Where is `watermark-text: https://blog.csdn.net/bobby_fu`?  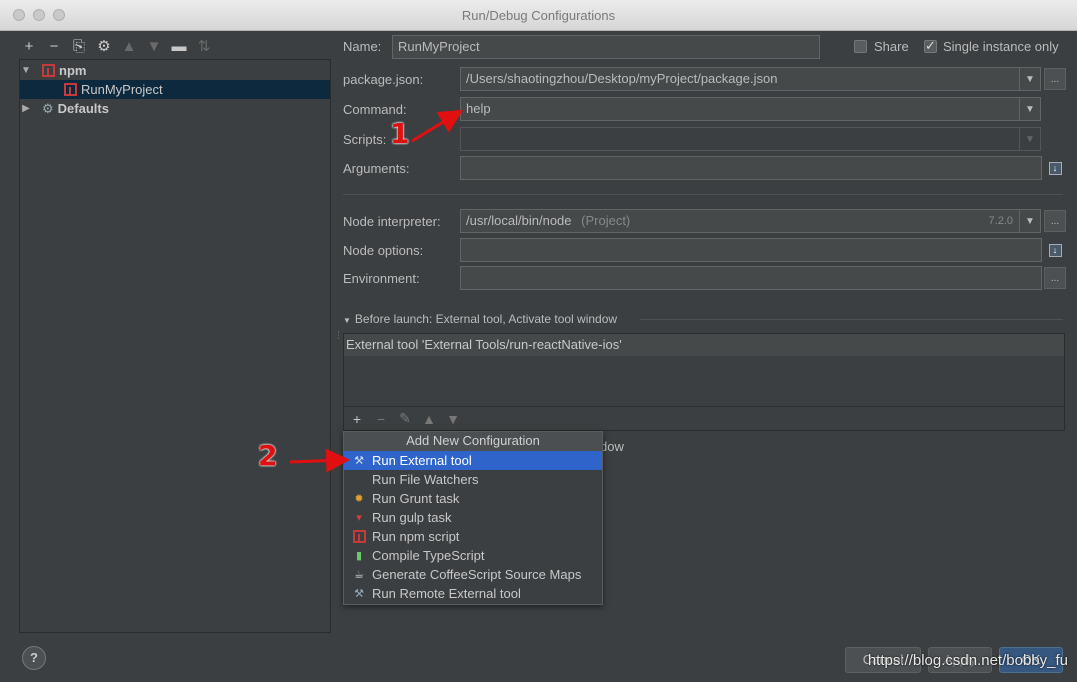 watermark-text: https://blog.csdn.net/bobby_fu is located at coordinates (967, 660).